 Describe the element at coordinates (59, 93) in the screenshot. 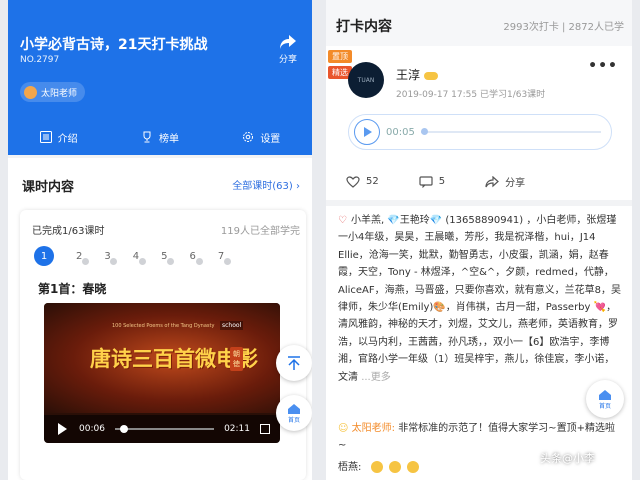

I see `teacher-name: 太阳老师` at that location.